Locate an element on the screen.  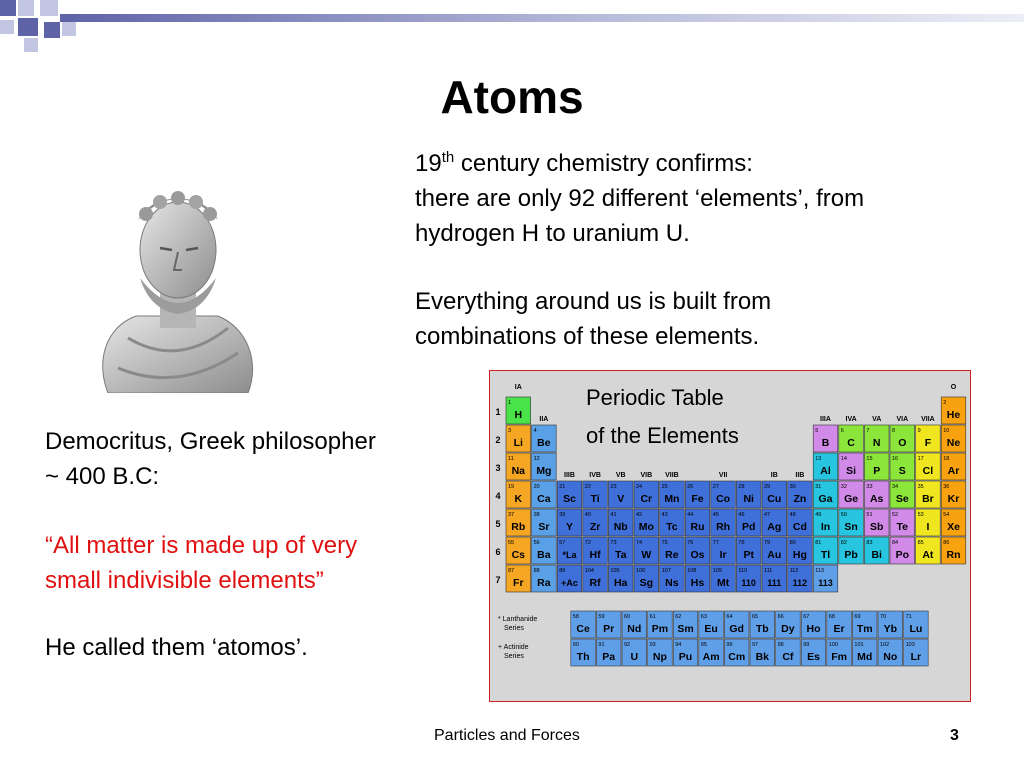
element-104-symbol: Rf is located at coordinates (596, 583).